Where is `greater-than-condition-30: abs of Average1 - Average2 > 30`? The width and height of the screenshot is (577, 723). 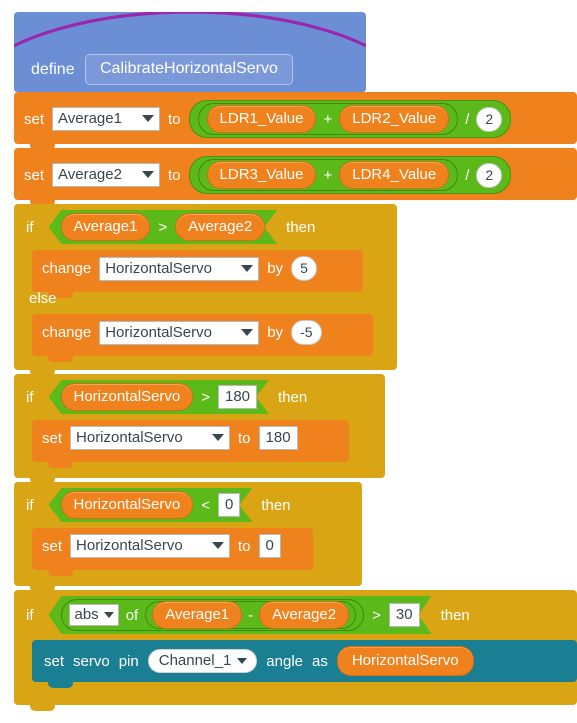 greater-than-condition-30: abs of Average1 - Average2 > 30 is located at coordinates (240, 615).